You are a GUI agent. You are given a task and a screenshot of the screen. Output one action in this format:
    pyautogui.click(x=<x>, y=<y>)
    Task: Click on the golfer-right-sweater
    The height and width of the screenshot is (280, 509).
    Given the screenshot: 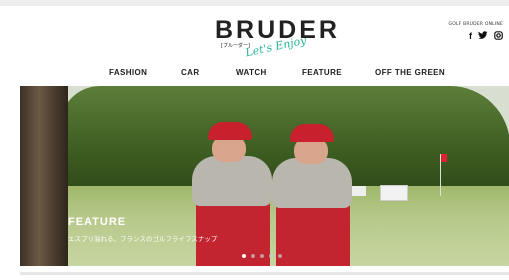 What is the action you would take?
    pyautogui.click(x=312, y=183)
    